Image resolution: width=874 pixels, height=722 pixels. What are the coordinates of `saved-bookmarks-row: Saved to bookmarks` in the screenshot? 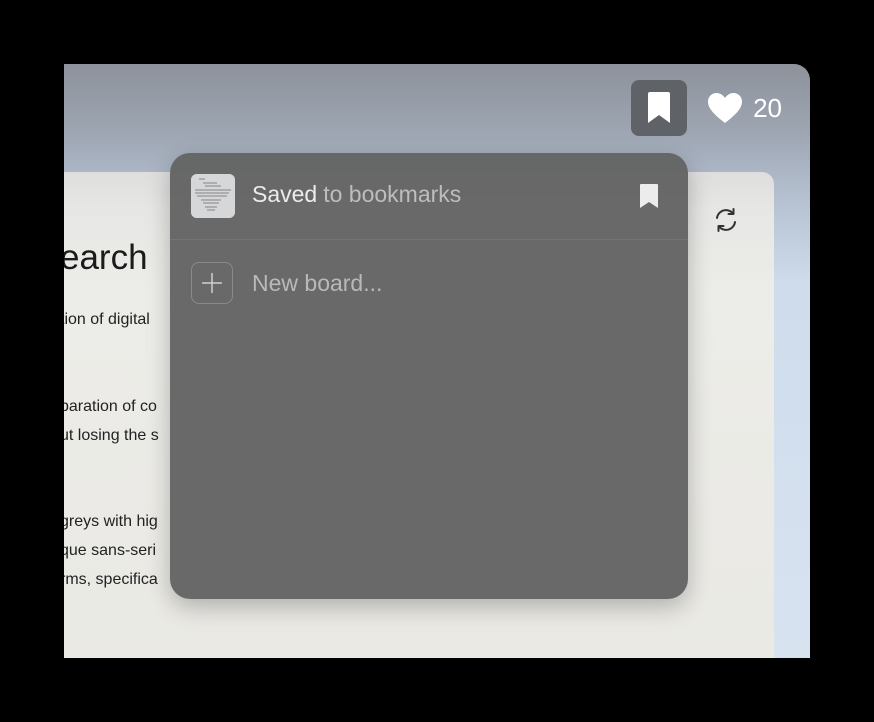 It's located at (429, 196).